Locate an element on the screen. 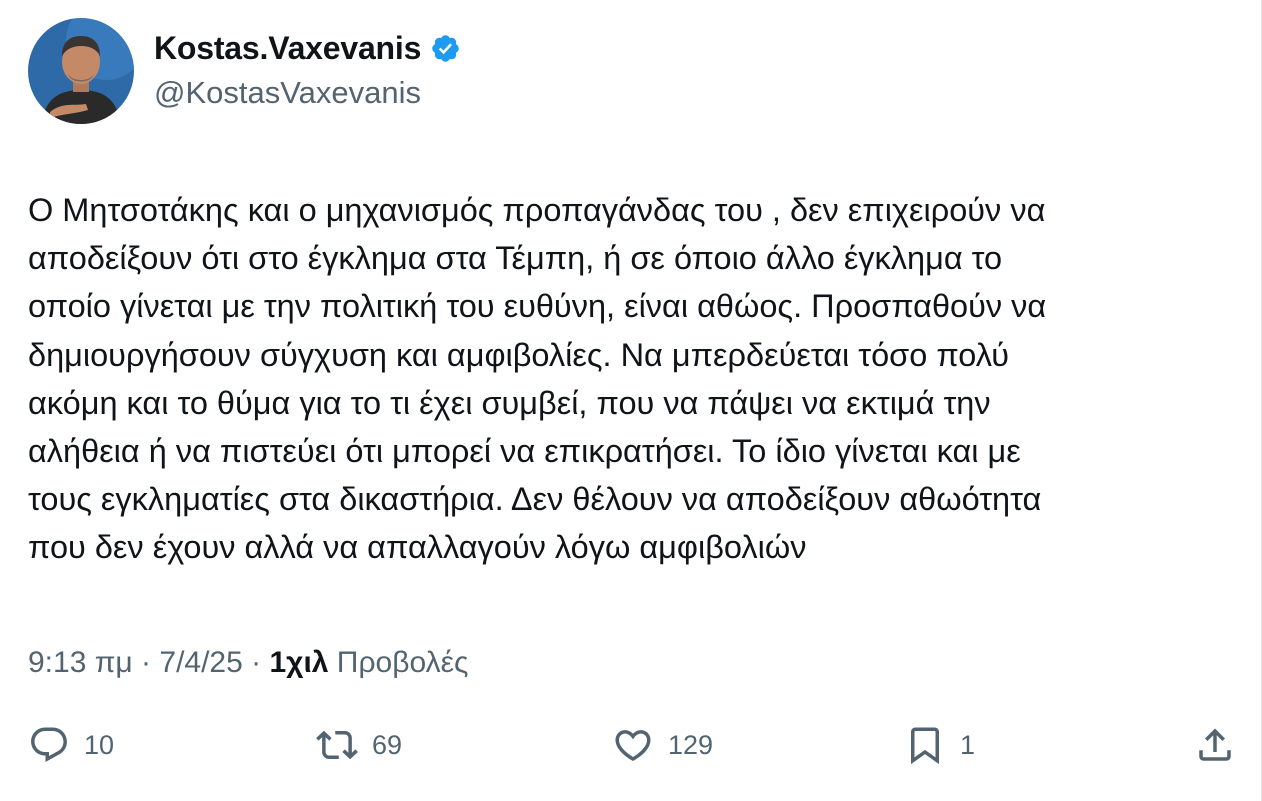 Image resolution: width=1262 pixels, height=801 pixels. share-button is located at coordinates (1215, 745).